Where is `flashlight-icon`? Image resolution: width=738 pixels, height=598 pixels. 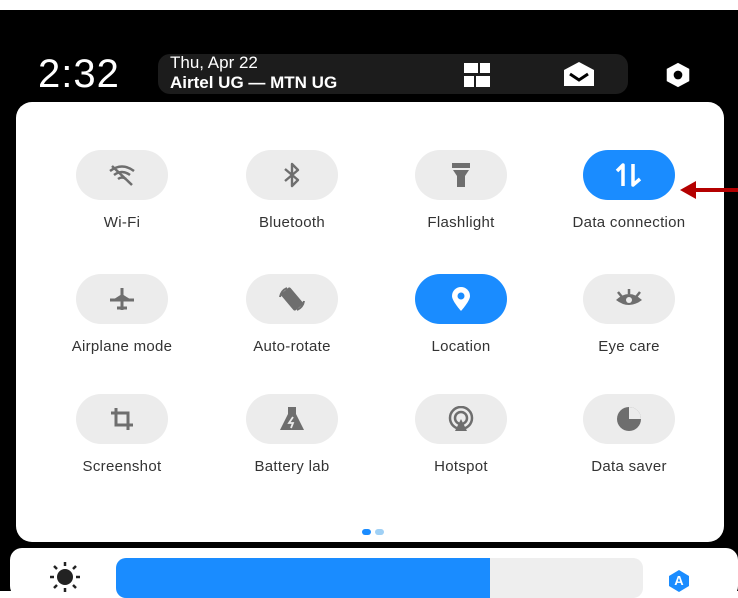 flashlight-icon is located at coordinates (461, 175).